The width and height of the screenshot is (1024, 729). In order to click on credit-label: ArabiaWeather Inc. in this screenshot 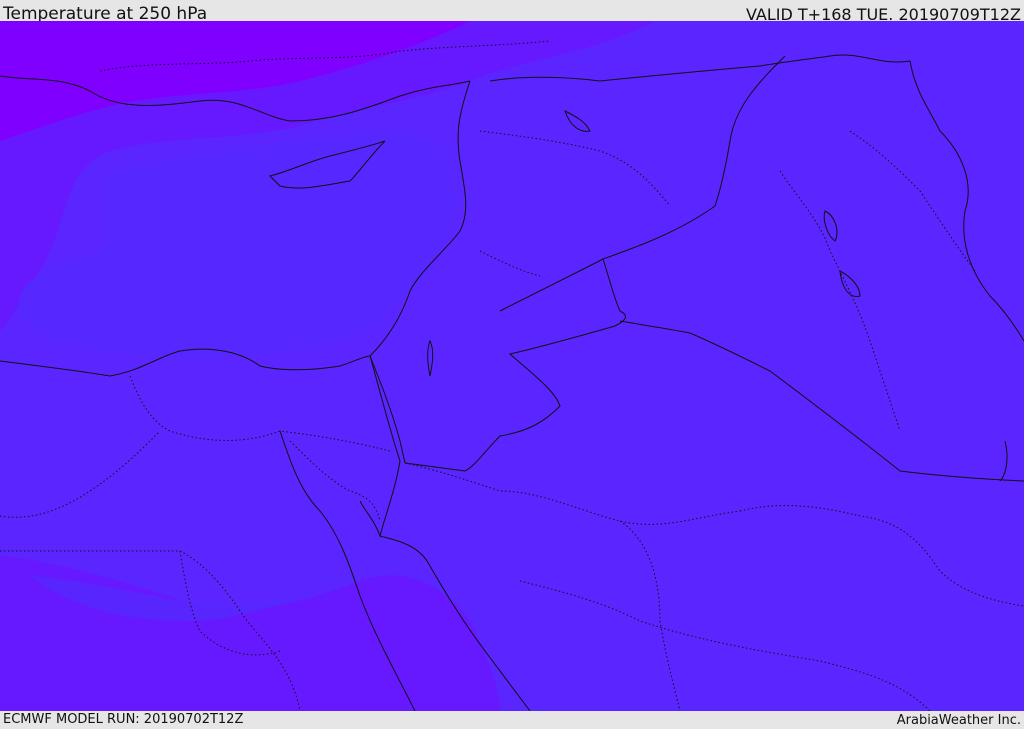, I will do `click(958, 720)`.